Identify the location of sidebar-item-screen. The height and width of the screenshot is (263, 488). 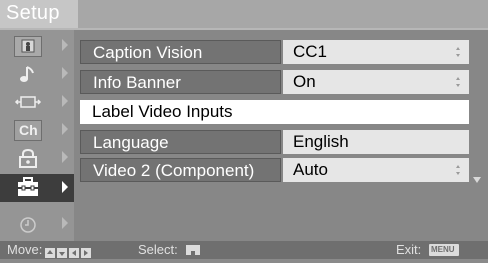
(41, 103).